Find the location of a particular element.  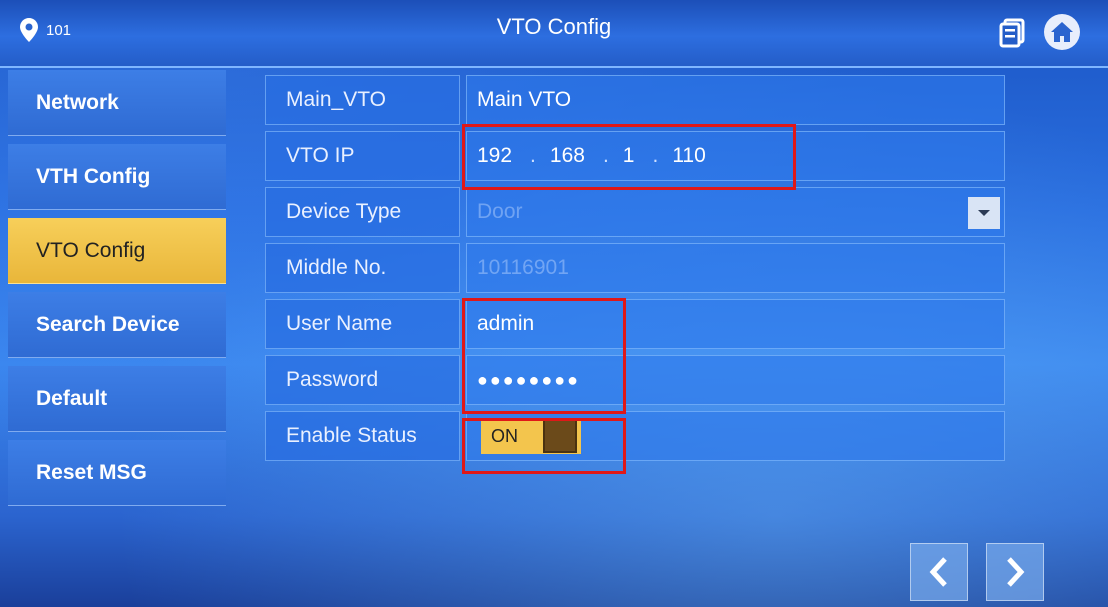

enable-status-row: Enable Status ON is located at coordinates (635, 436).